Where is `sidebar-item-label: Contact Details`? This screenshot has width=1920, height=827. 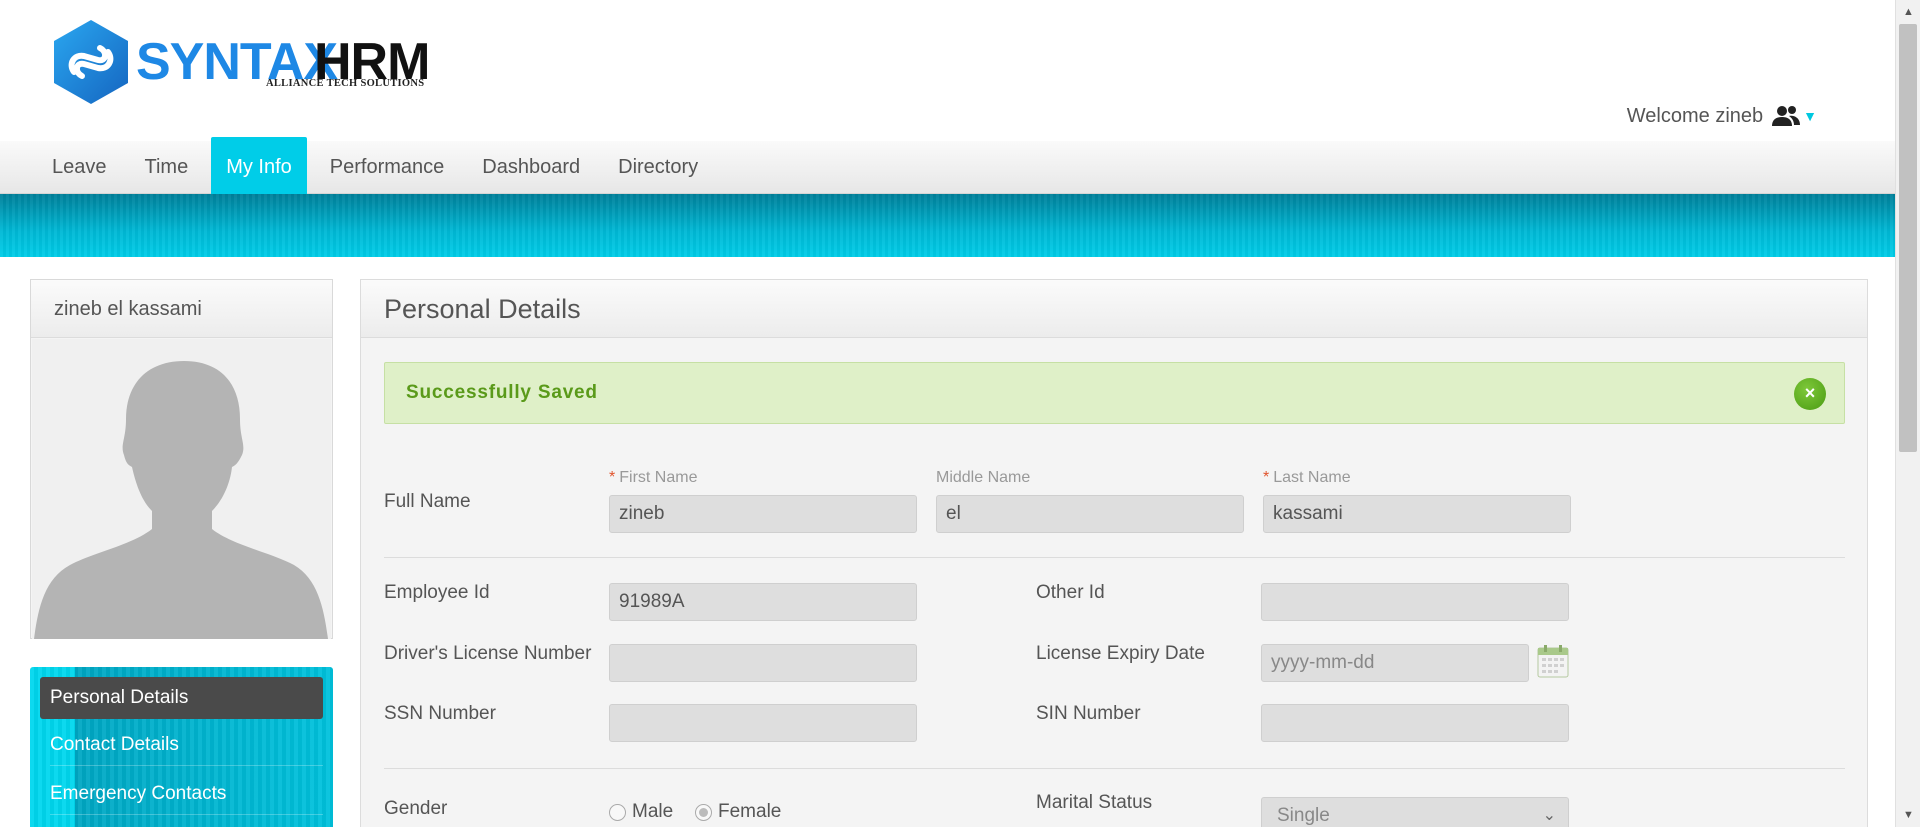 sidebar-item-label: Contact Details is located at coordinates (114, 744).